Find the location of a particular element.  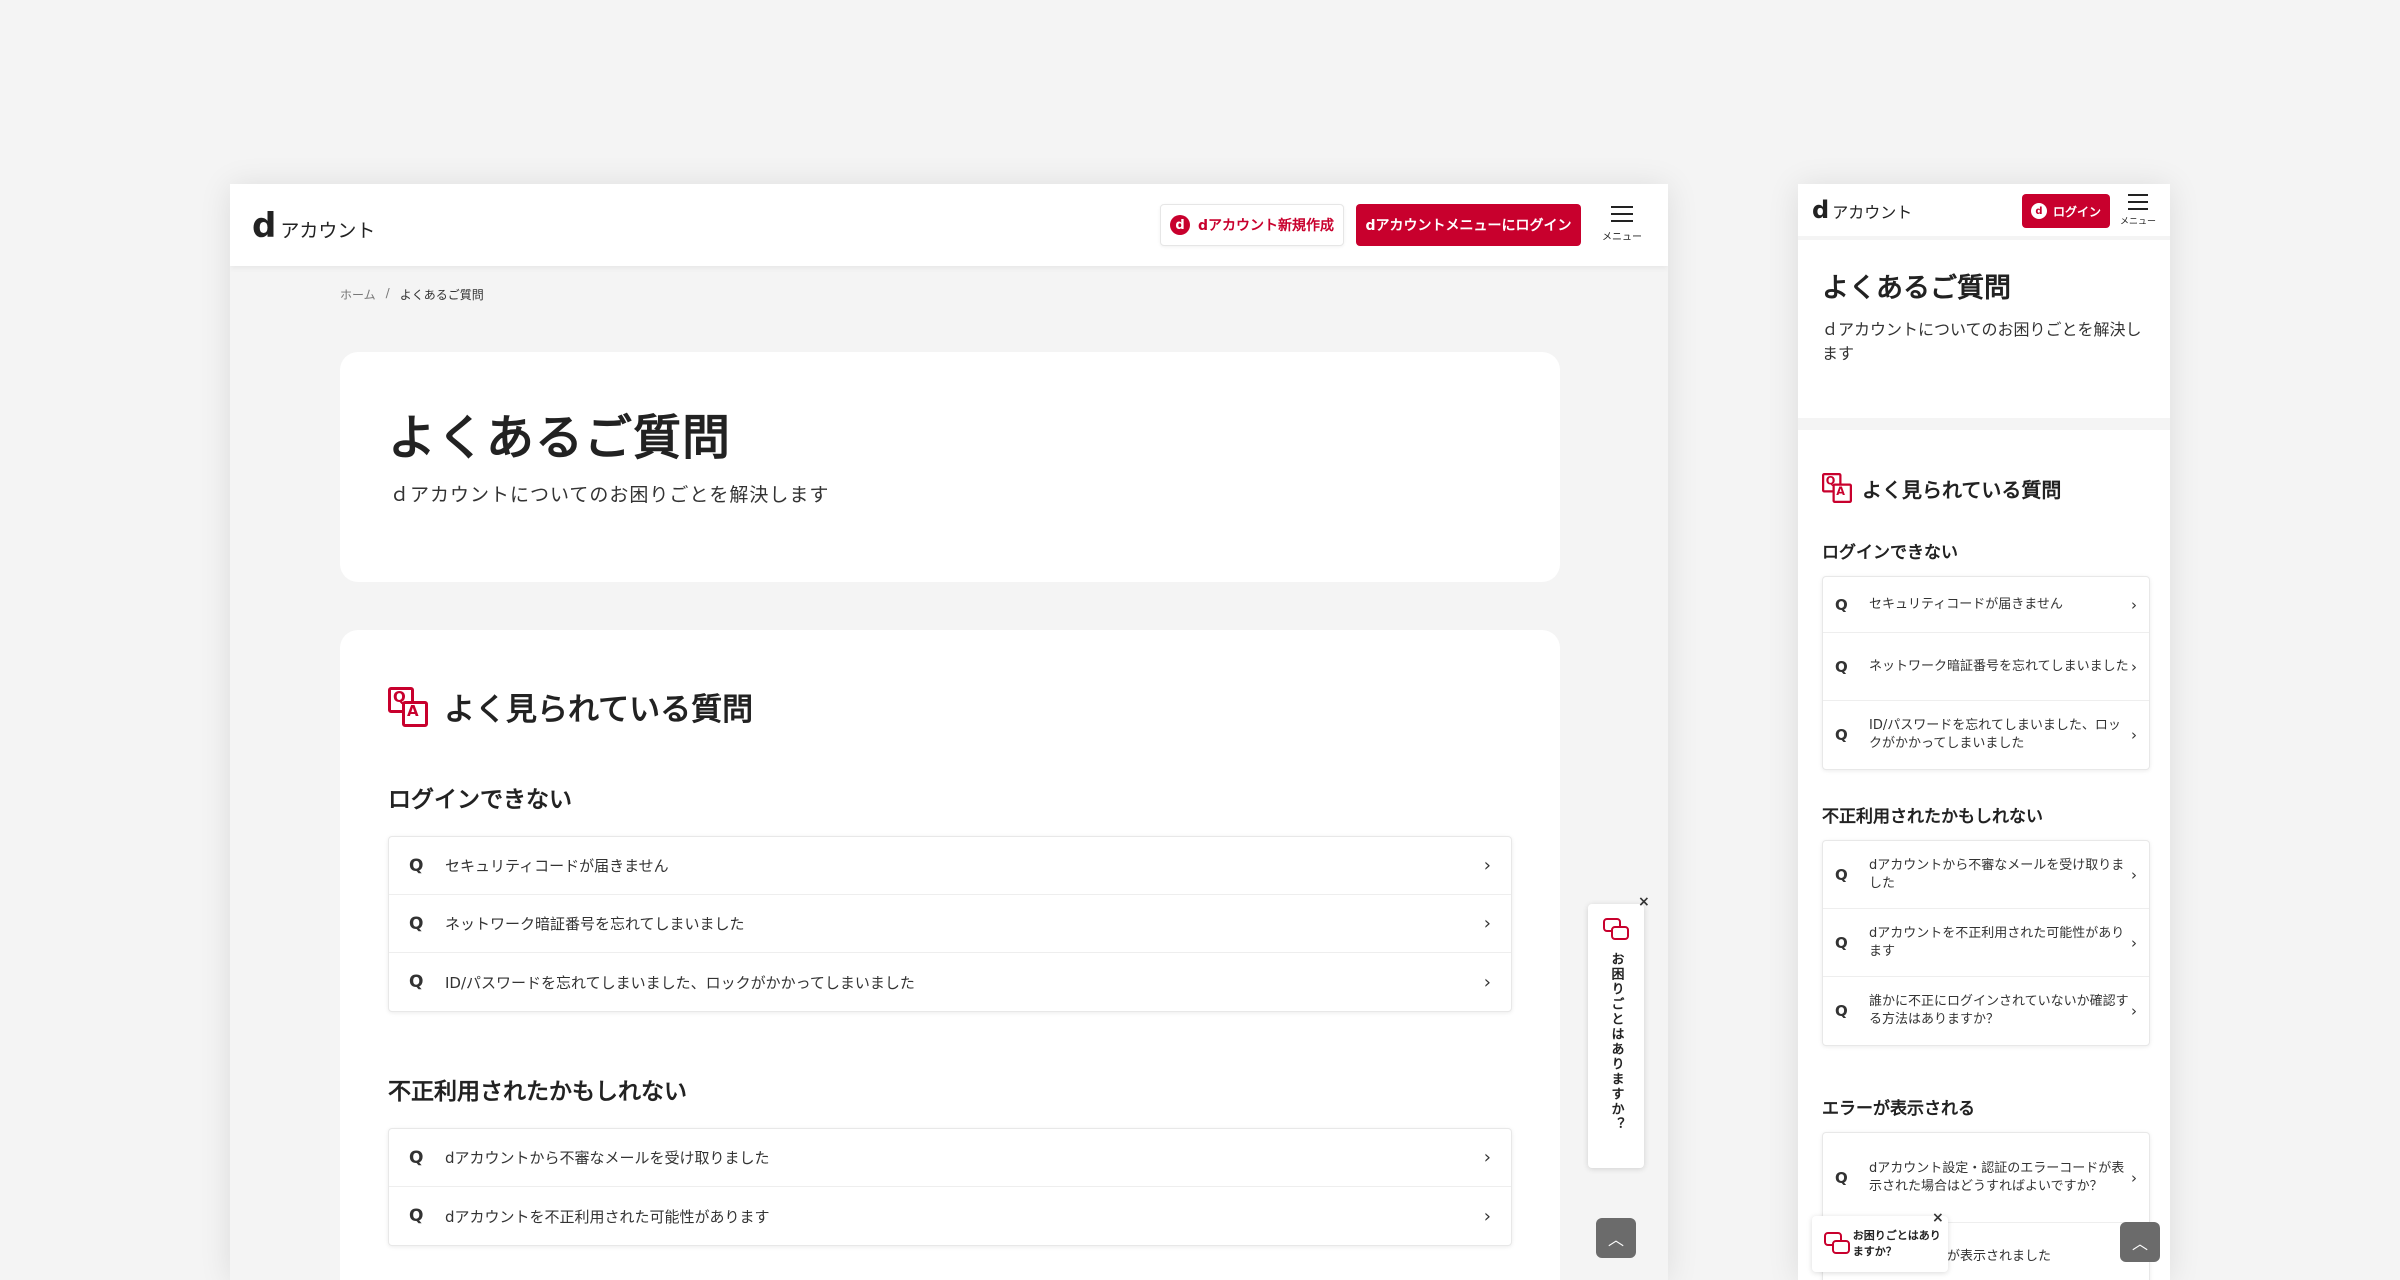

login-button: dアカウントメニューにログイン is located at coordinates (1468, 225).